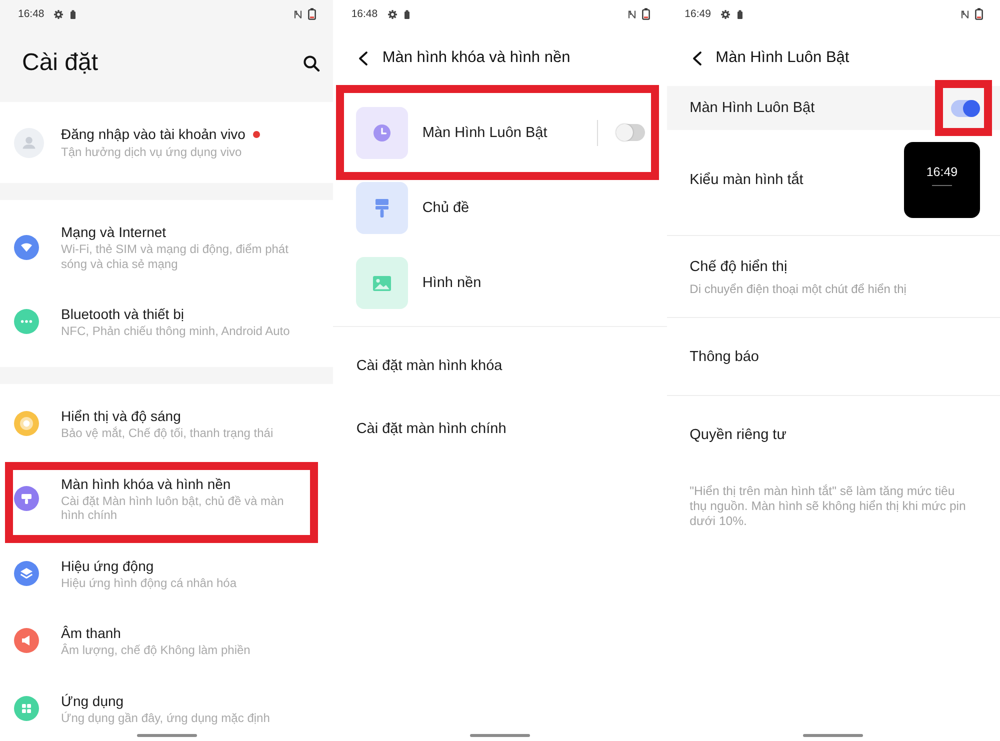  I want to click on item-subtitle: Wi-Fi, thẻ SIM và mạng di động, điểm phát sóng và chia sẻ mạng, so click(175, 256).